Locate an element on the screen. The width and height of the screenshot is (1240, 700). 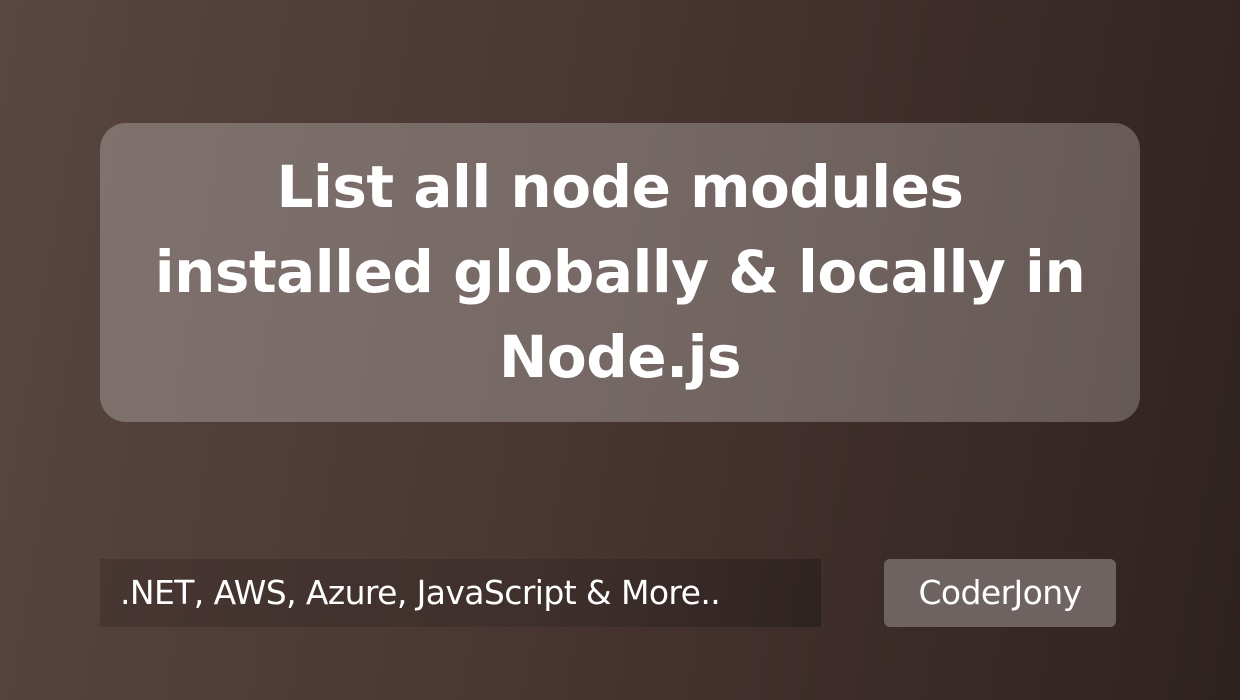
title-line-3: Node.js is located at coordinates (620, 357).